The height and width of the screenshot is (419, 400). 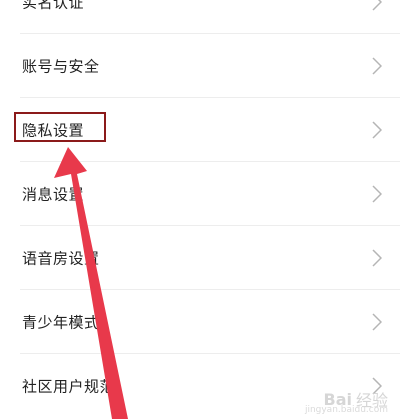 What do you see at coordinates (61, 258) in the screenshot?
I see `settings-item-label: 语音房设置` at bounding box center [61, 258].